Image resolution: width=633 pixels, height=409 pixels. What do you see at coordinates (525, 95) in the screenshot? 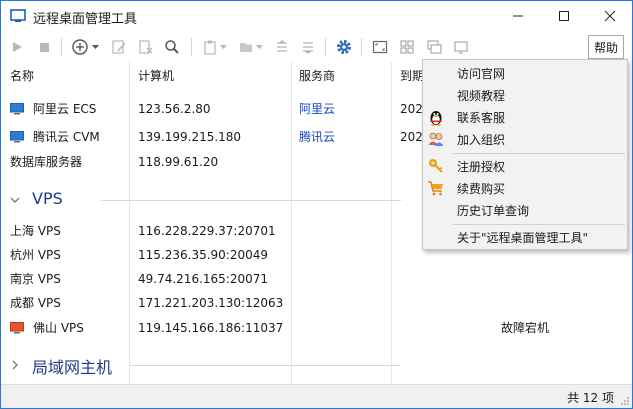
I see `menu-item-video-tutorial: 视频教程` at bounding box center [525, 95].